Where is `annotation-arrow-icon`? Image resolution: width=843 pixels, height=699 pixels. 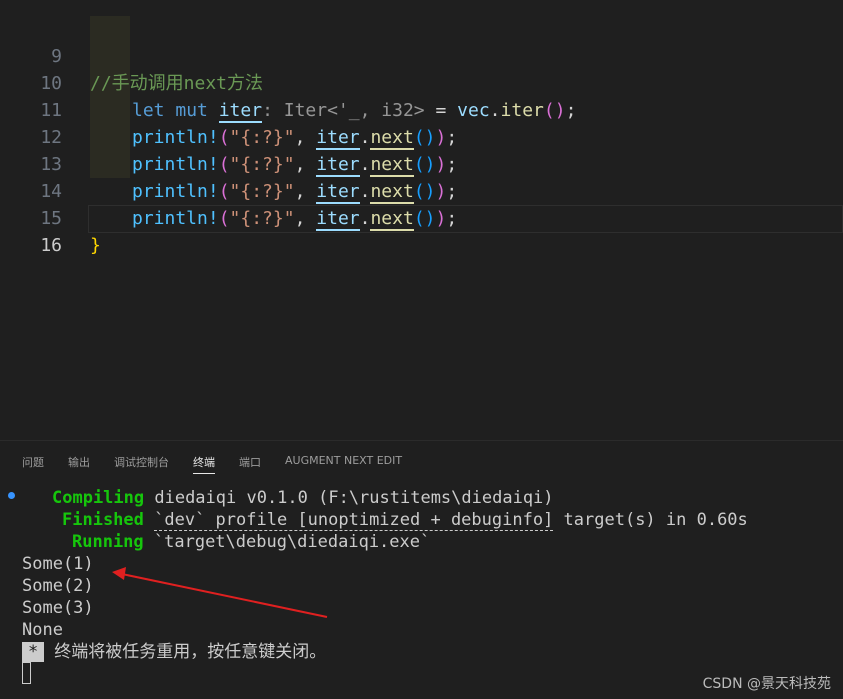 annotation-arrow-icon is located at coordinates (220, 592).